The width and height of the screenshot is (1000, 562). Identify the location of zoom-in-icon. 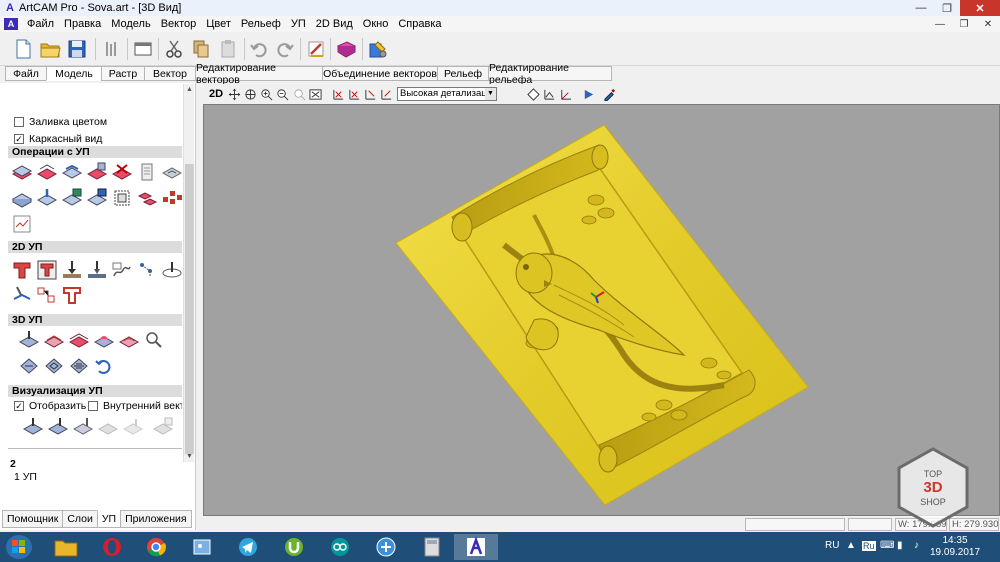
(266, 94).